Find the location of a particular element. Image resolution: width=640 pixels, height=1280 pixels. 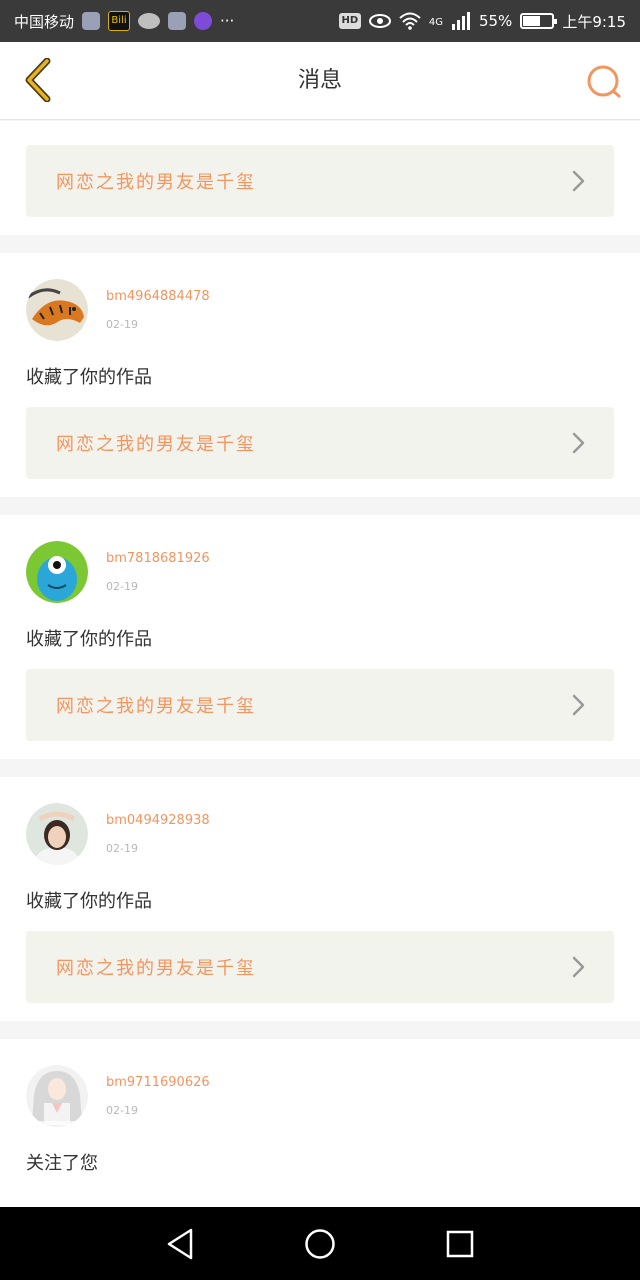

app-notification-icon is located at coordinates (91, 21).